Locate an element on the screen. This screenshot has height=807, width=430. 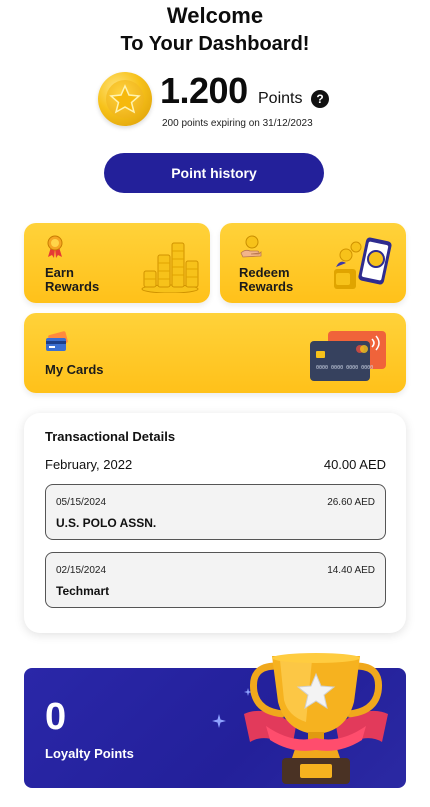
transaction-date: 02/15/2024 is located at coordinates (81, 570).